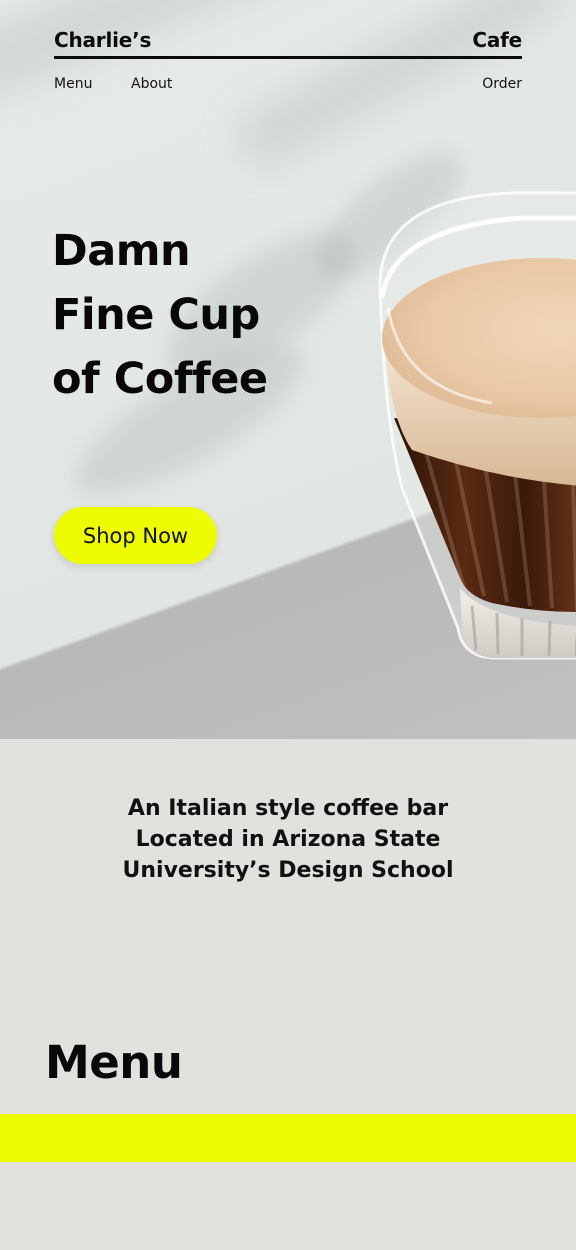  I want to click on header-divider, so click(288, 57).